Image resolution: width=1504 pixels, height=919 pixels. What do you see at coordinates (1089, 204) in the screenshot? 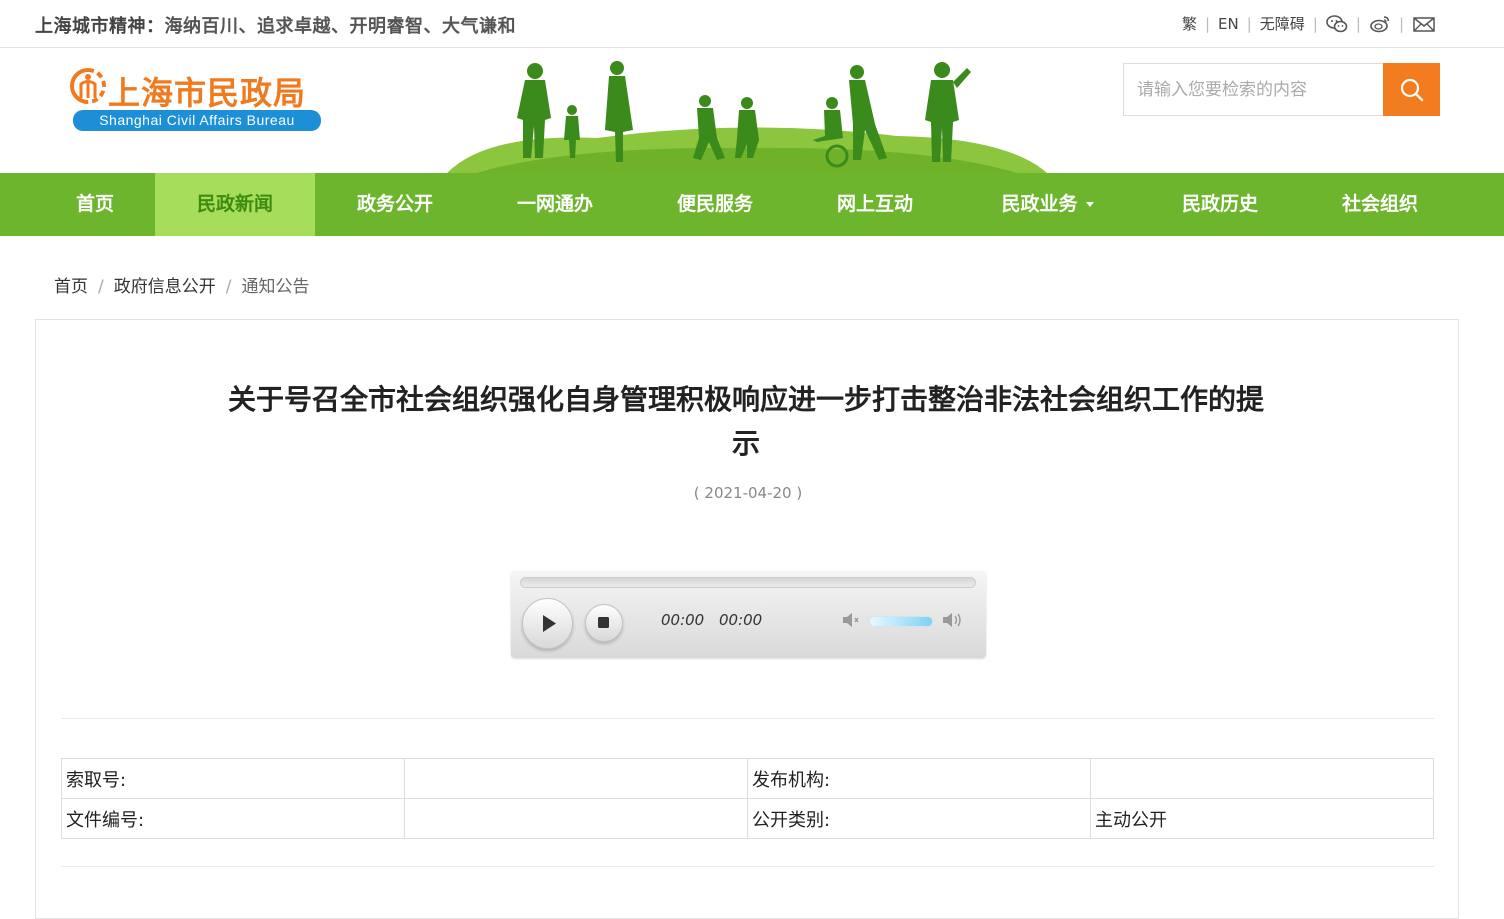
I see `caret-down-icon` at bounding box center [1089, 204].